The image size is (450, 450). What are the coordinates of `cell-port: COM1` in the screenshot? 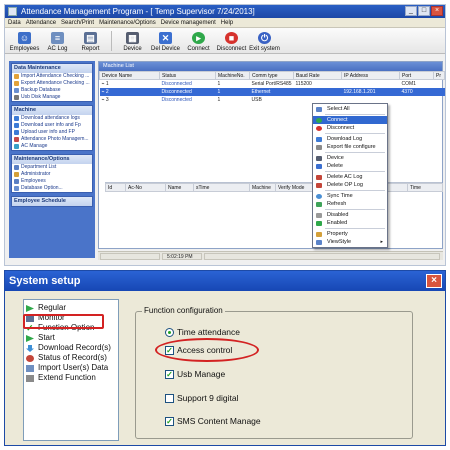 It's located at (408, 83).